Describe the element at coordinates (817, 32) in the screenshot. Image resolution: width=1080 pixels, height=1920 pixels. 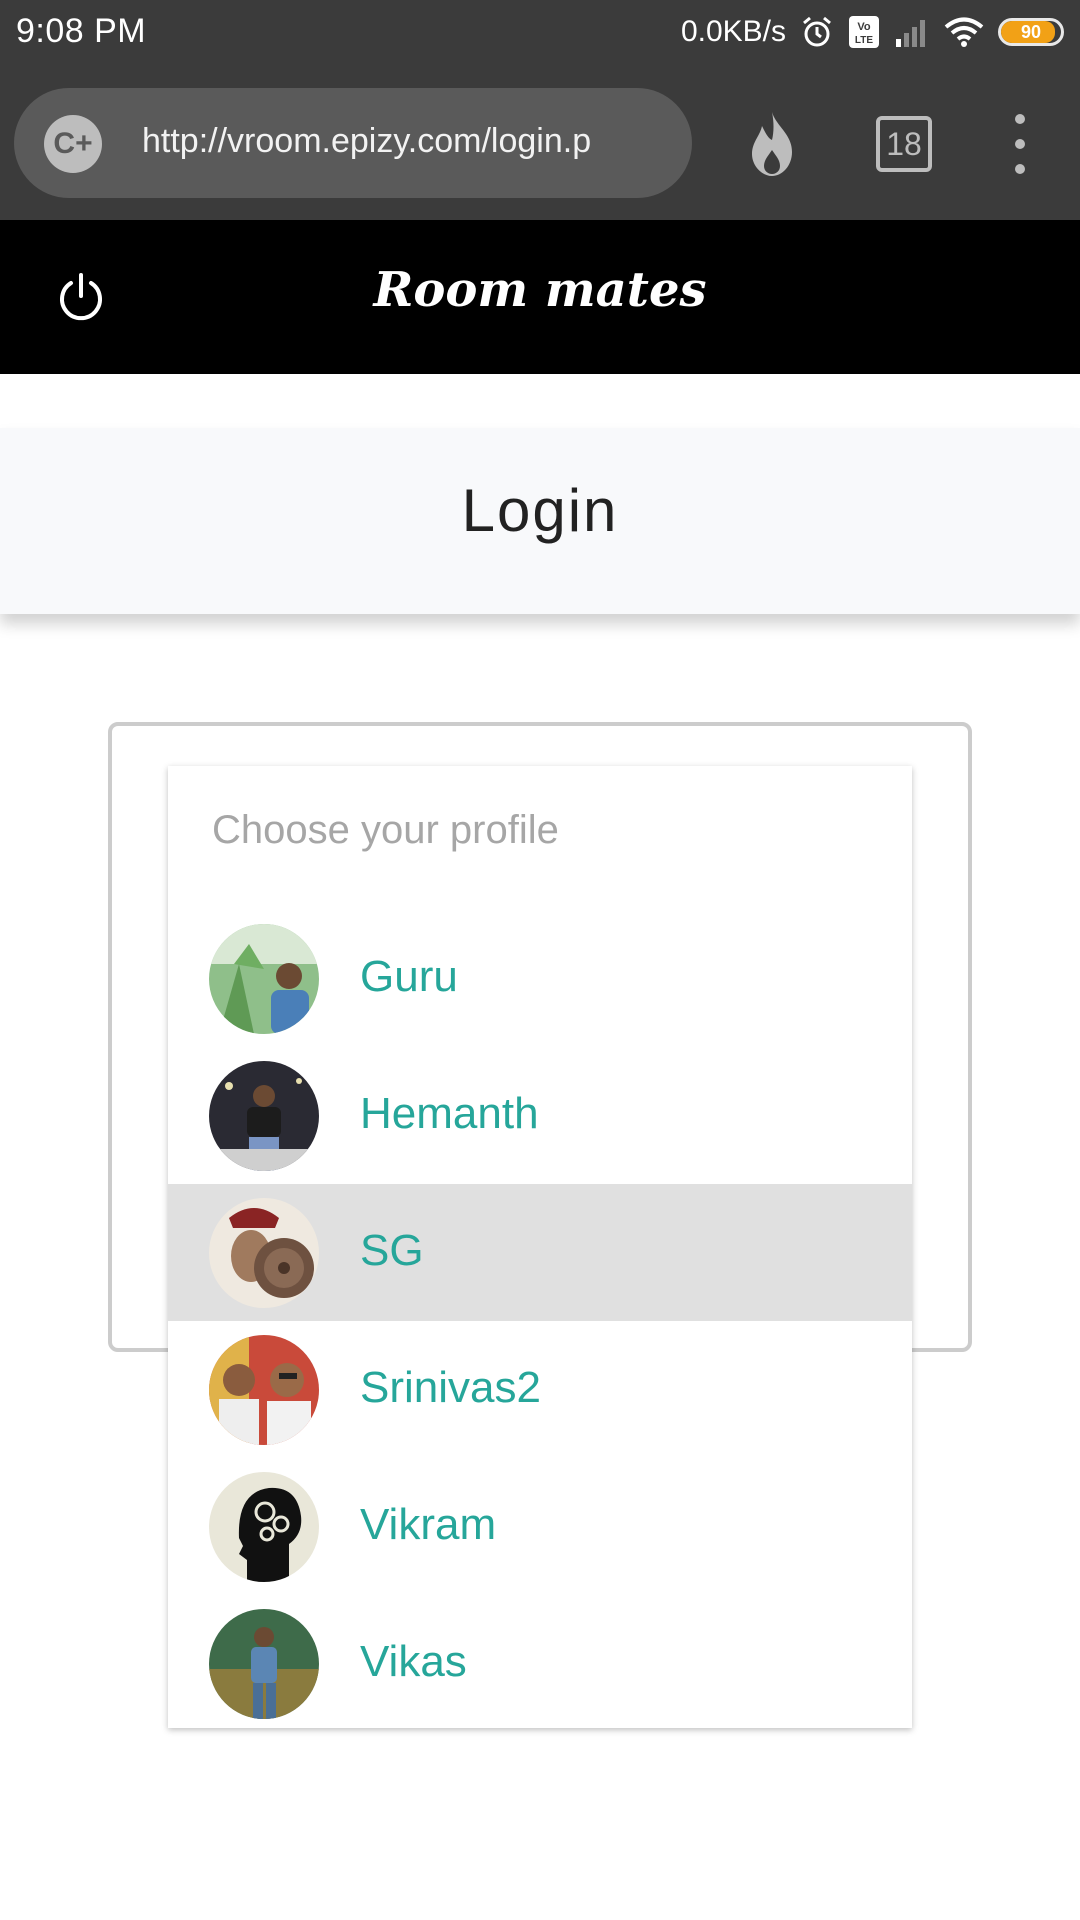
I see `alarm-icon` at that location.